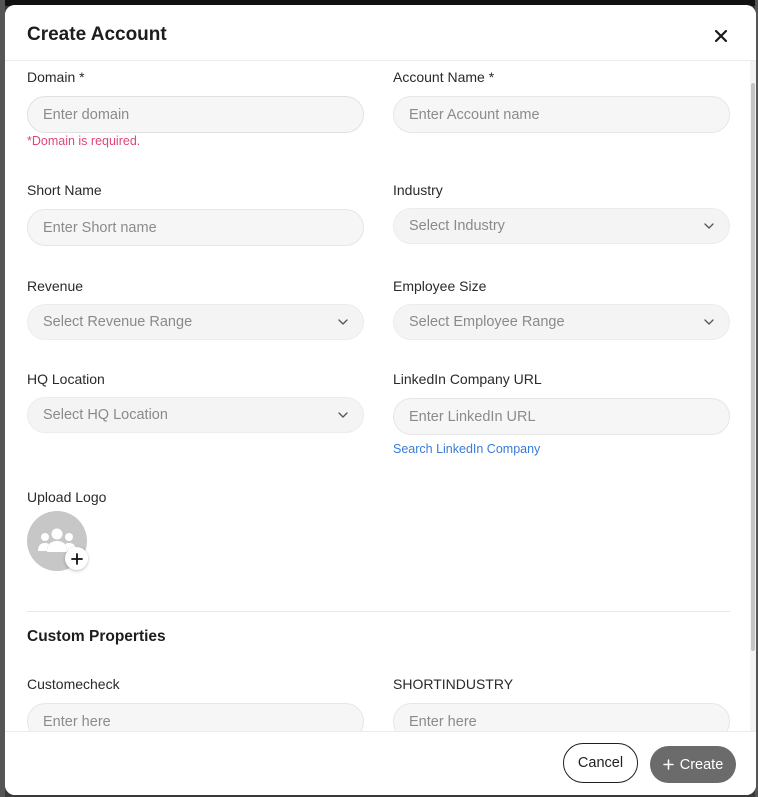 The image size is (758, 797). Describe the element at coordinates (195, 415) in the screenshot. I see `hq-location-select: Select HQ Location` at that location.